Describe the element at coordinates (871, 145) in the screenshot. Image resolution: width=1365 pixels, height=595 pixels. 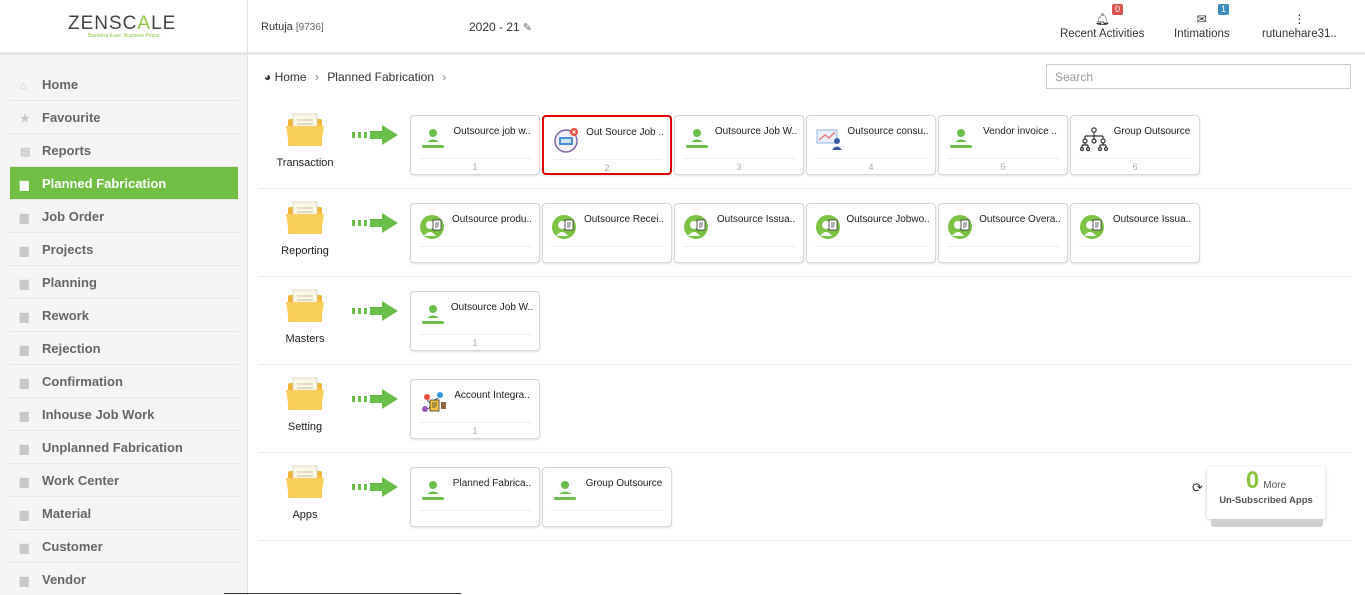
I see `app-card: Outsource consu.. 4` at that location.